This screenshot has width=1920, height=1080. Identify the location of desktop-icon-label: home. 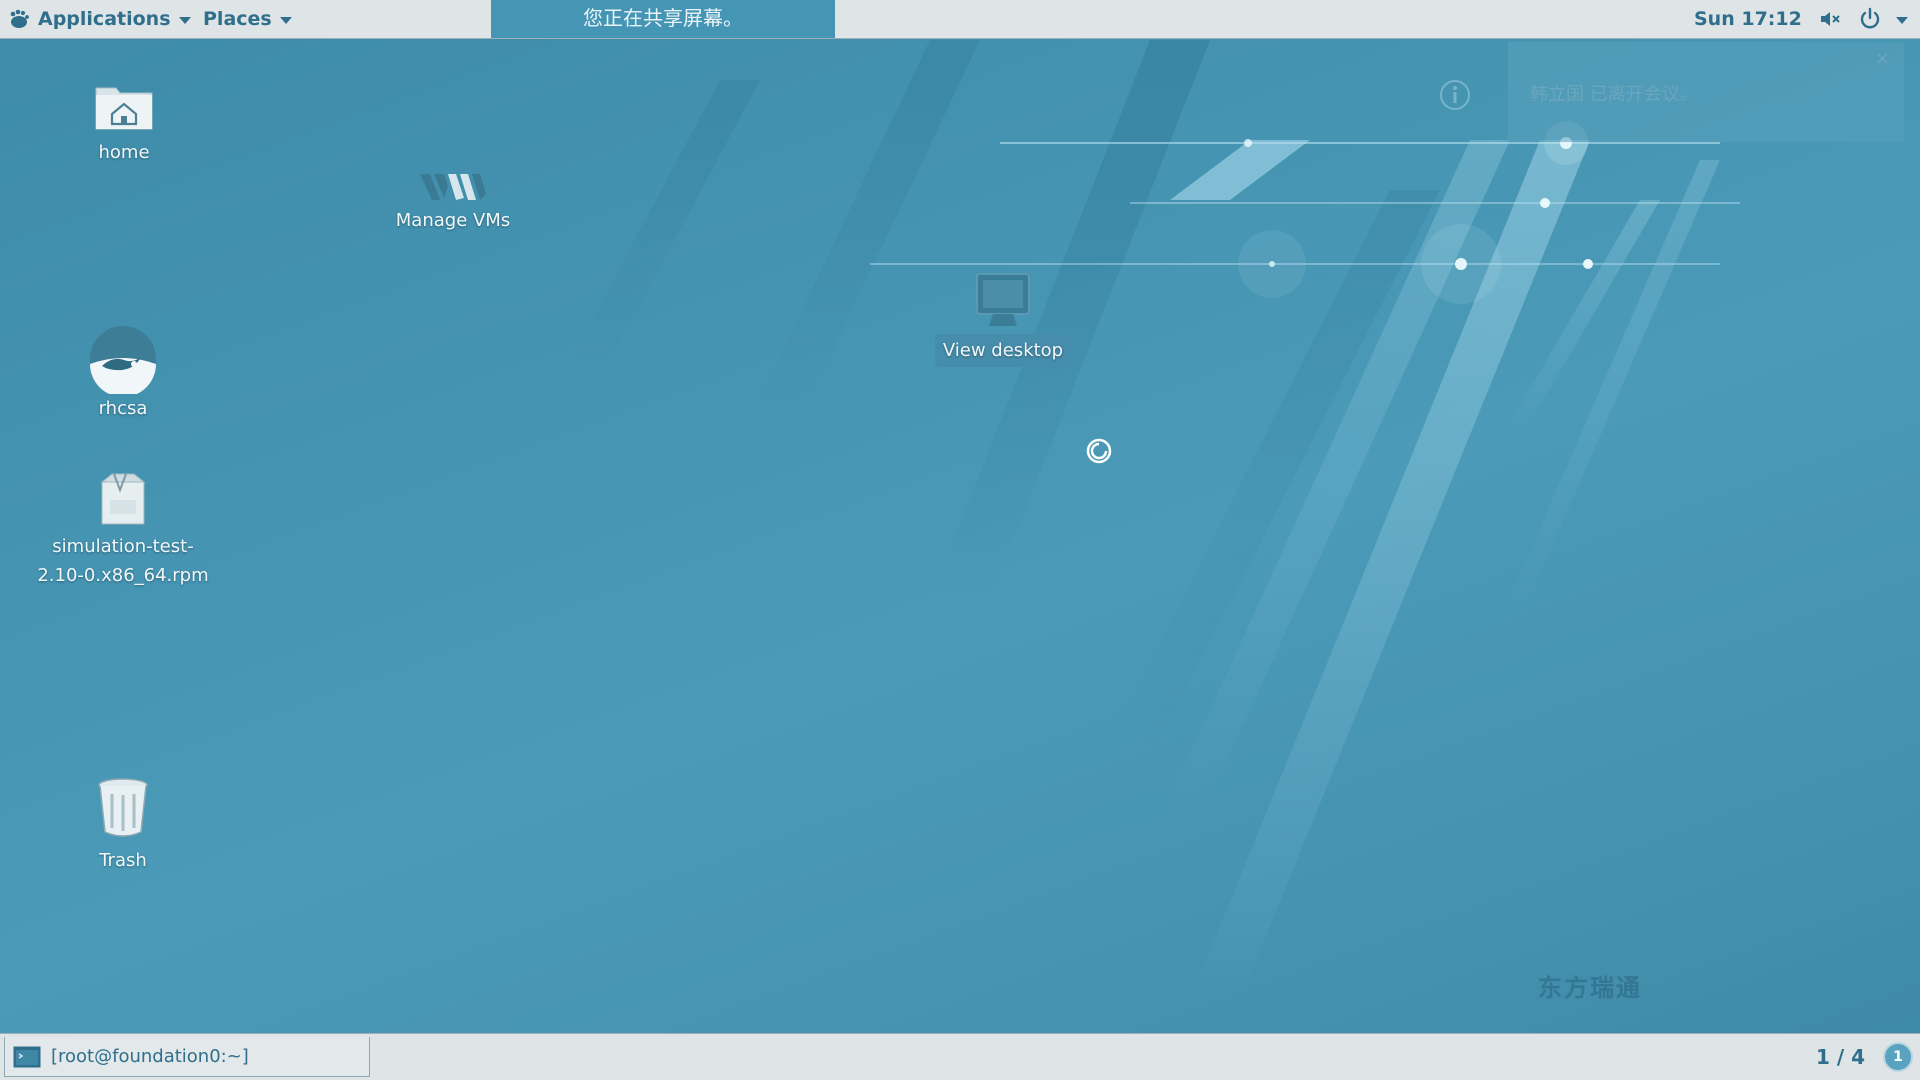
(124, 152).